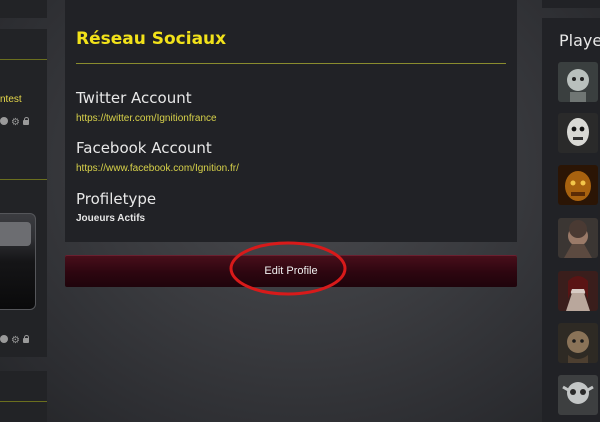 The image size is (600, 422). Describe the element at coordinates (144, 148) in the screenshot. I see `facebook-label: Facebook Account` at that location.